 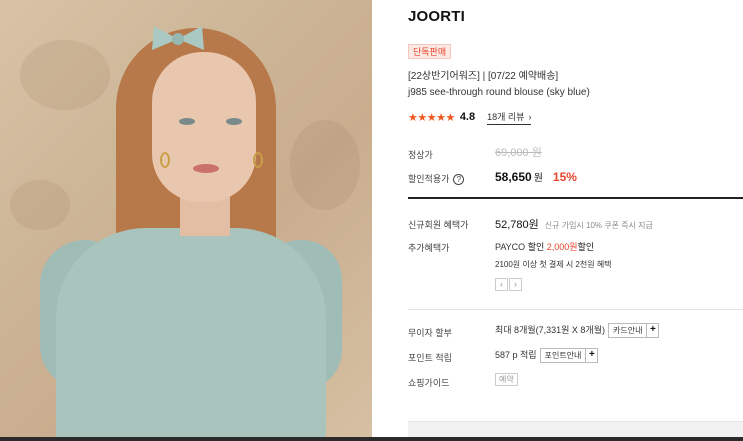 What do you see at coordinates (430, 51) in the screenshot?
I see `exclusive-badge: 단독판매` at bounding box center [430, 51].